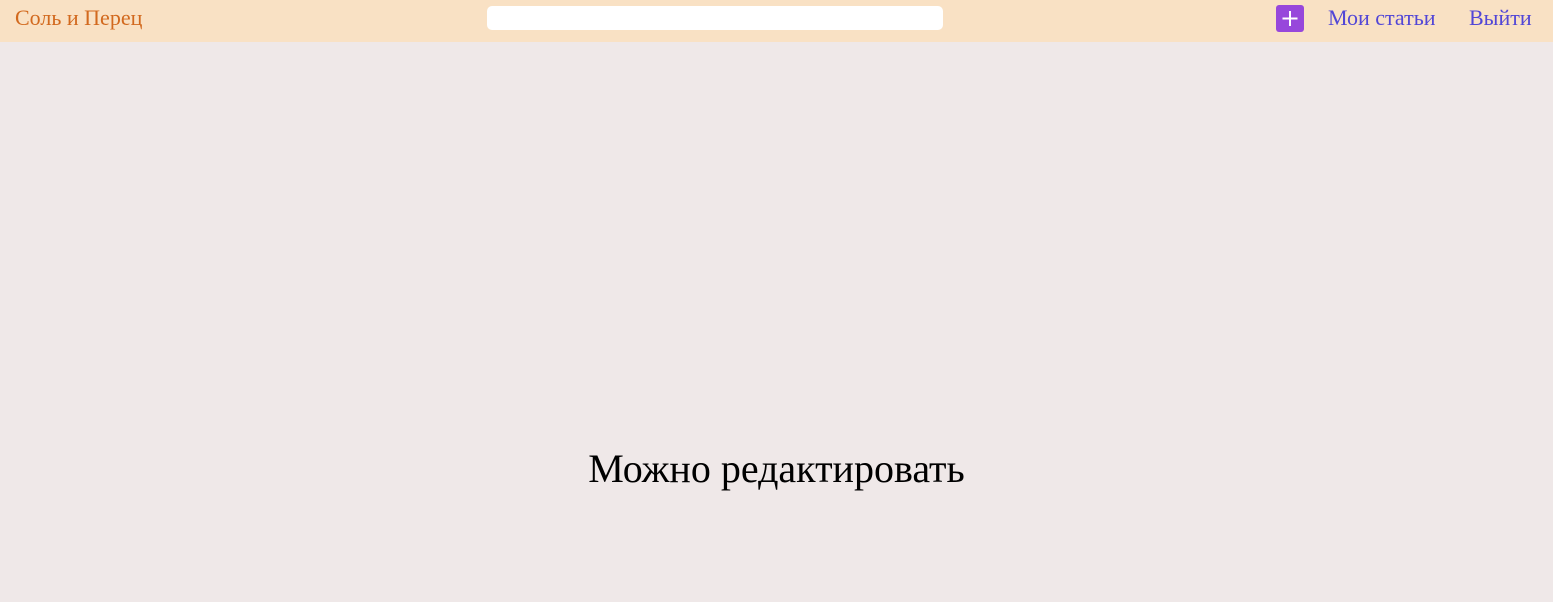 This screenshot has height=602, width=1553. Describe the element at coordinates (1500, 18) in the screenshot. I see `logout-link: Выйти` at that location.